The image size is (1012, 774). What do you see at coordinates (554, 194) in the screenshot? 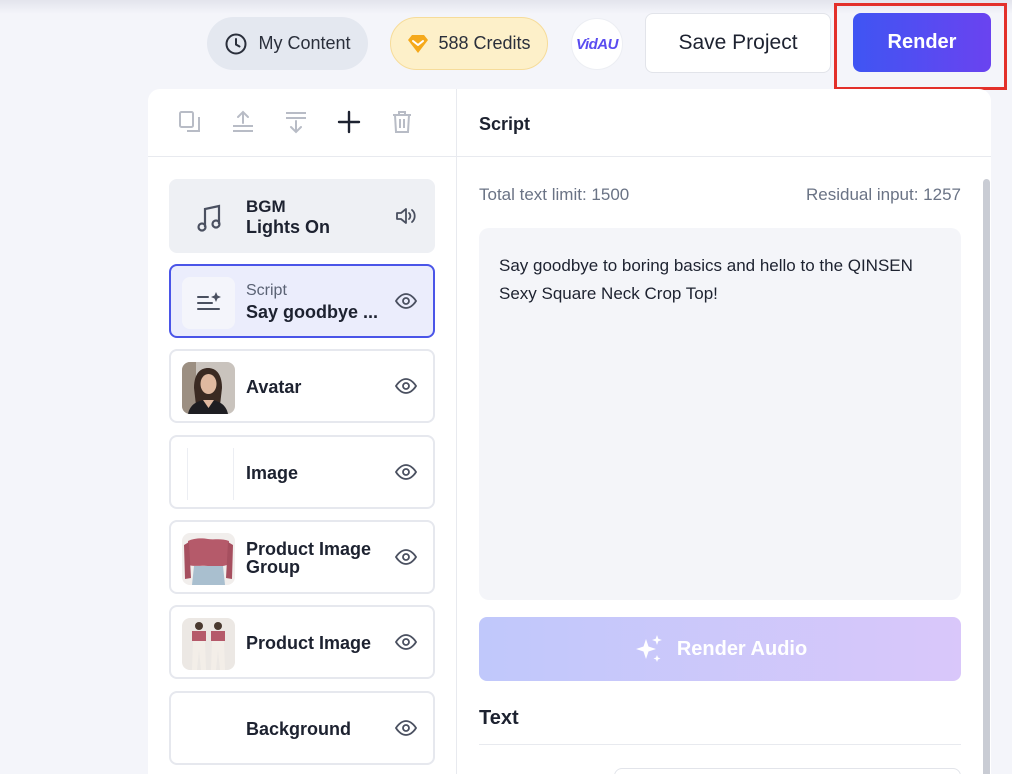
I see `text-limit: Total text limit: 1500` at bounding box center [554, 194].